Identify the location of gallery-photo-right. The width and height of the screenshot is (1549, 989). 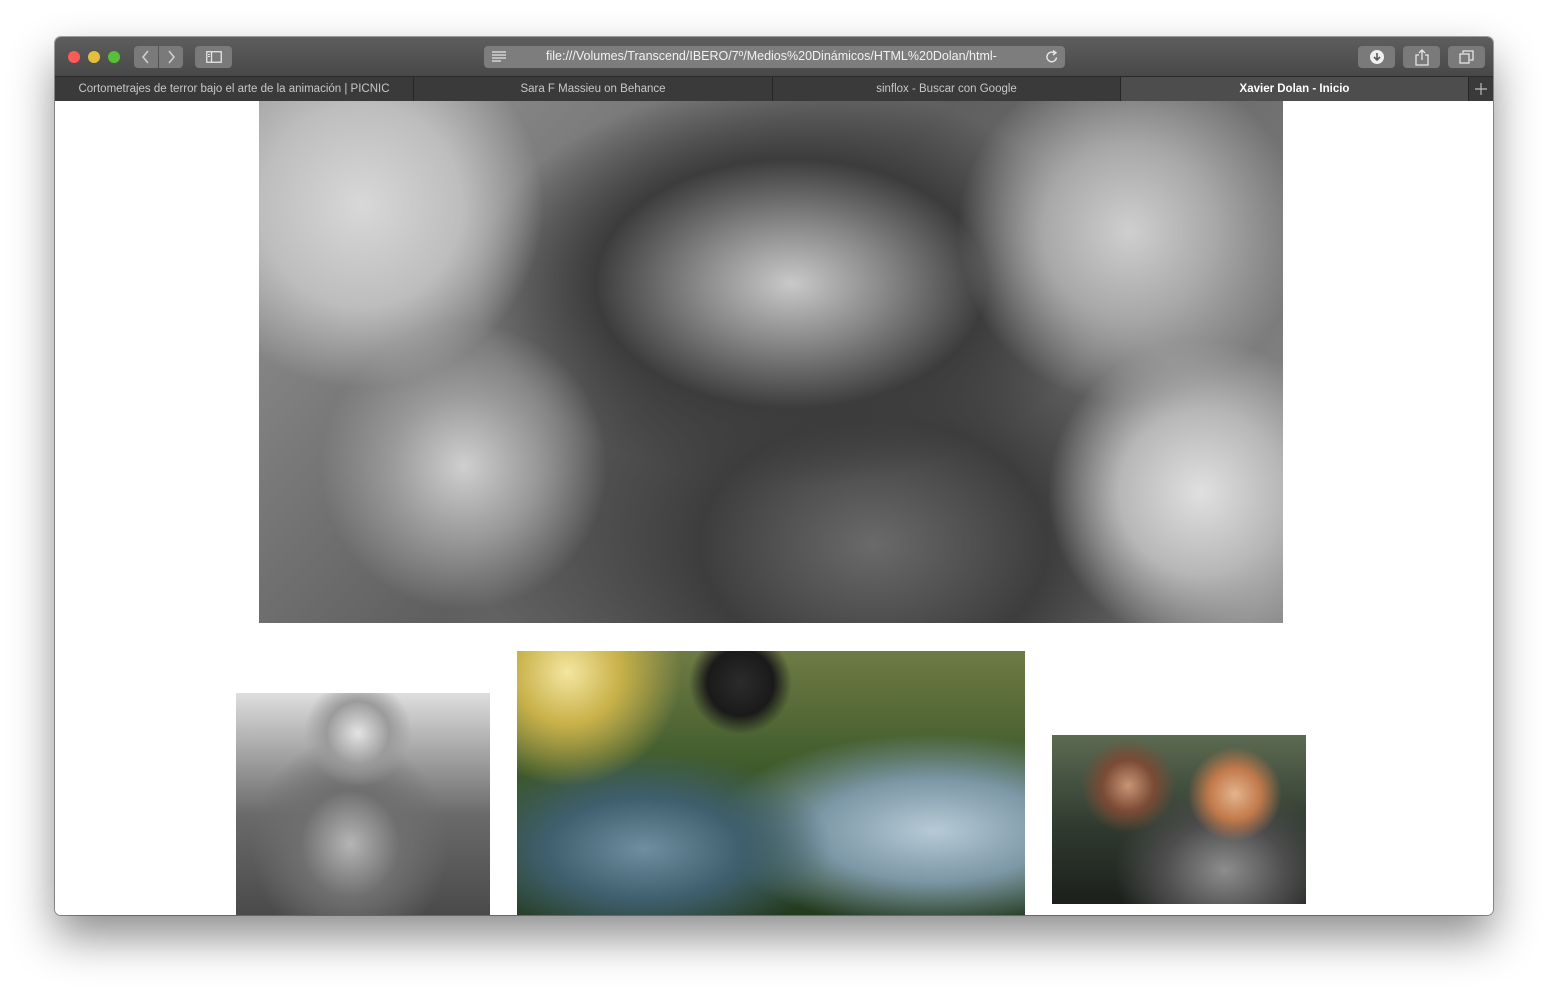
(1179, 819).